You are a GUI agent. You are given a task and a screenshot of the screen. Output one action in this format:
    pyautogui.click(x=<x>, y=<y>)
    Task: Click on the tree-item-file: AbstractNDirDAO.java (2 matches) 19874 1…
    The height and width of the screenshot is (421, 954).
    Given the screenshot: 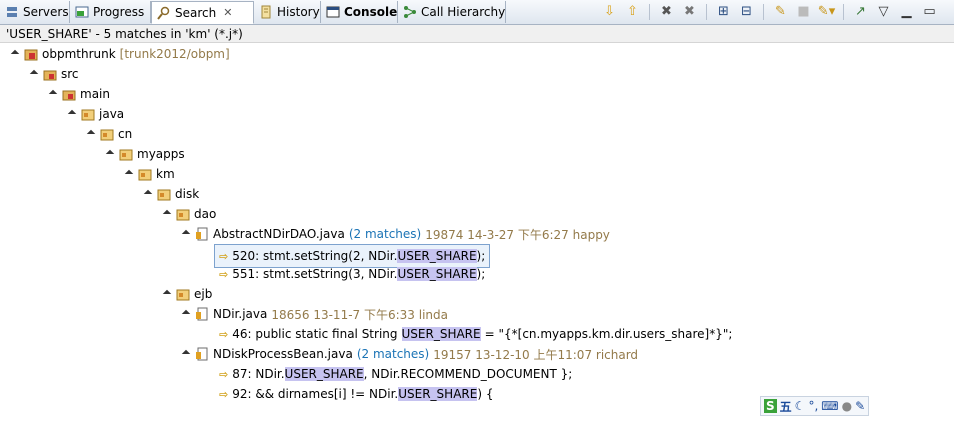 What is the action you would take?
    pyautogui.click(x=395, y=234)
    